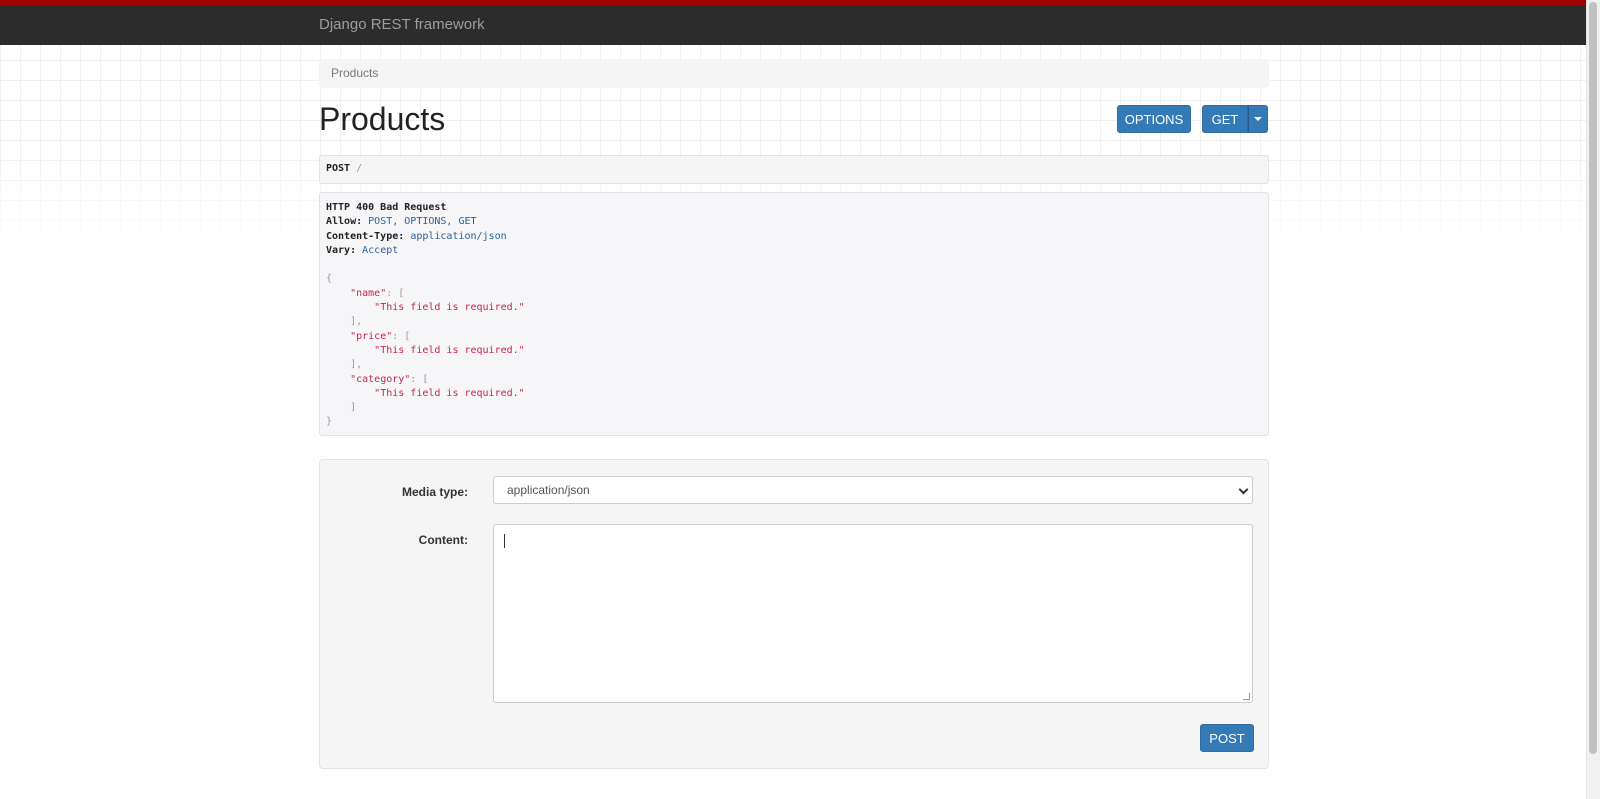  I want to click on get-button-group: GET, so click(1235, 119).